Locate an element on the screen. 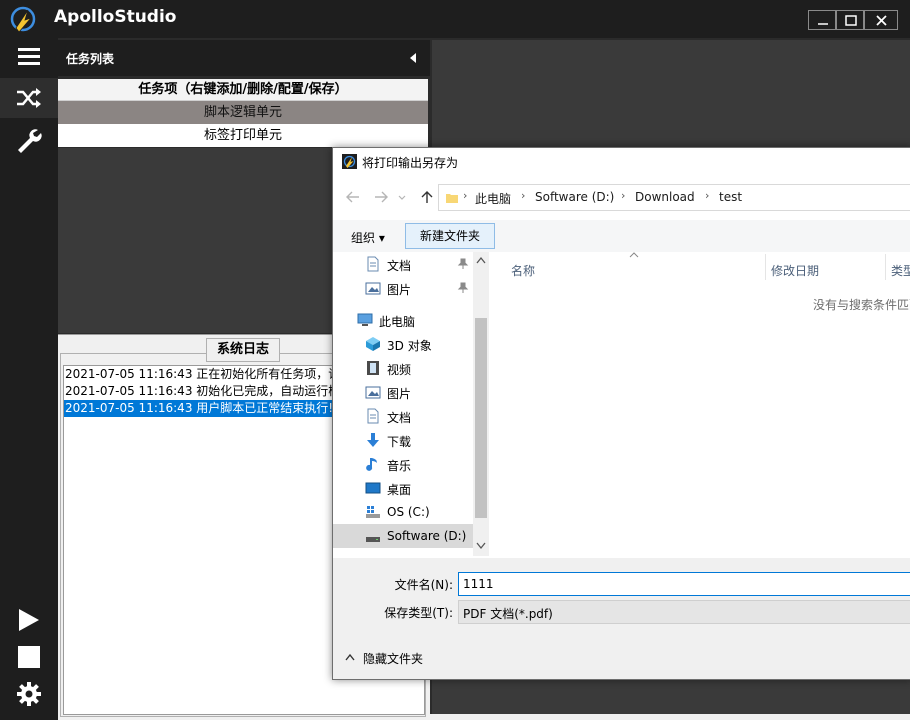 Image resolution: width=910 pixels, height=720 pixels. task-table: 任务项（右键添加/删除/配置/保存） 脚本逻辑单元 标签打印单元 is located at coordinates (243, 113).